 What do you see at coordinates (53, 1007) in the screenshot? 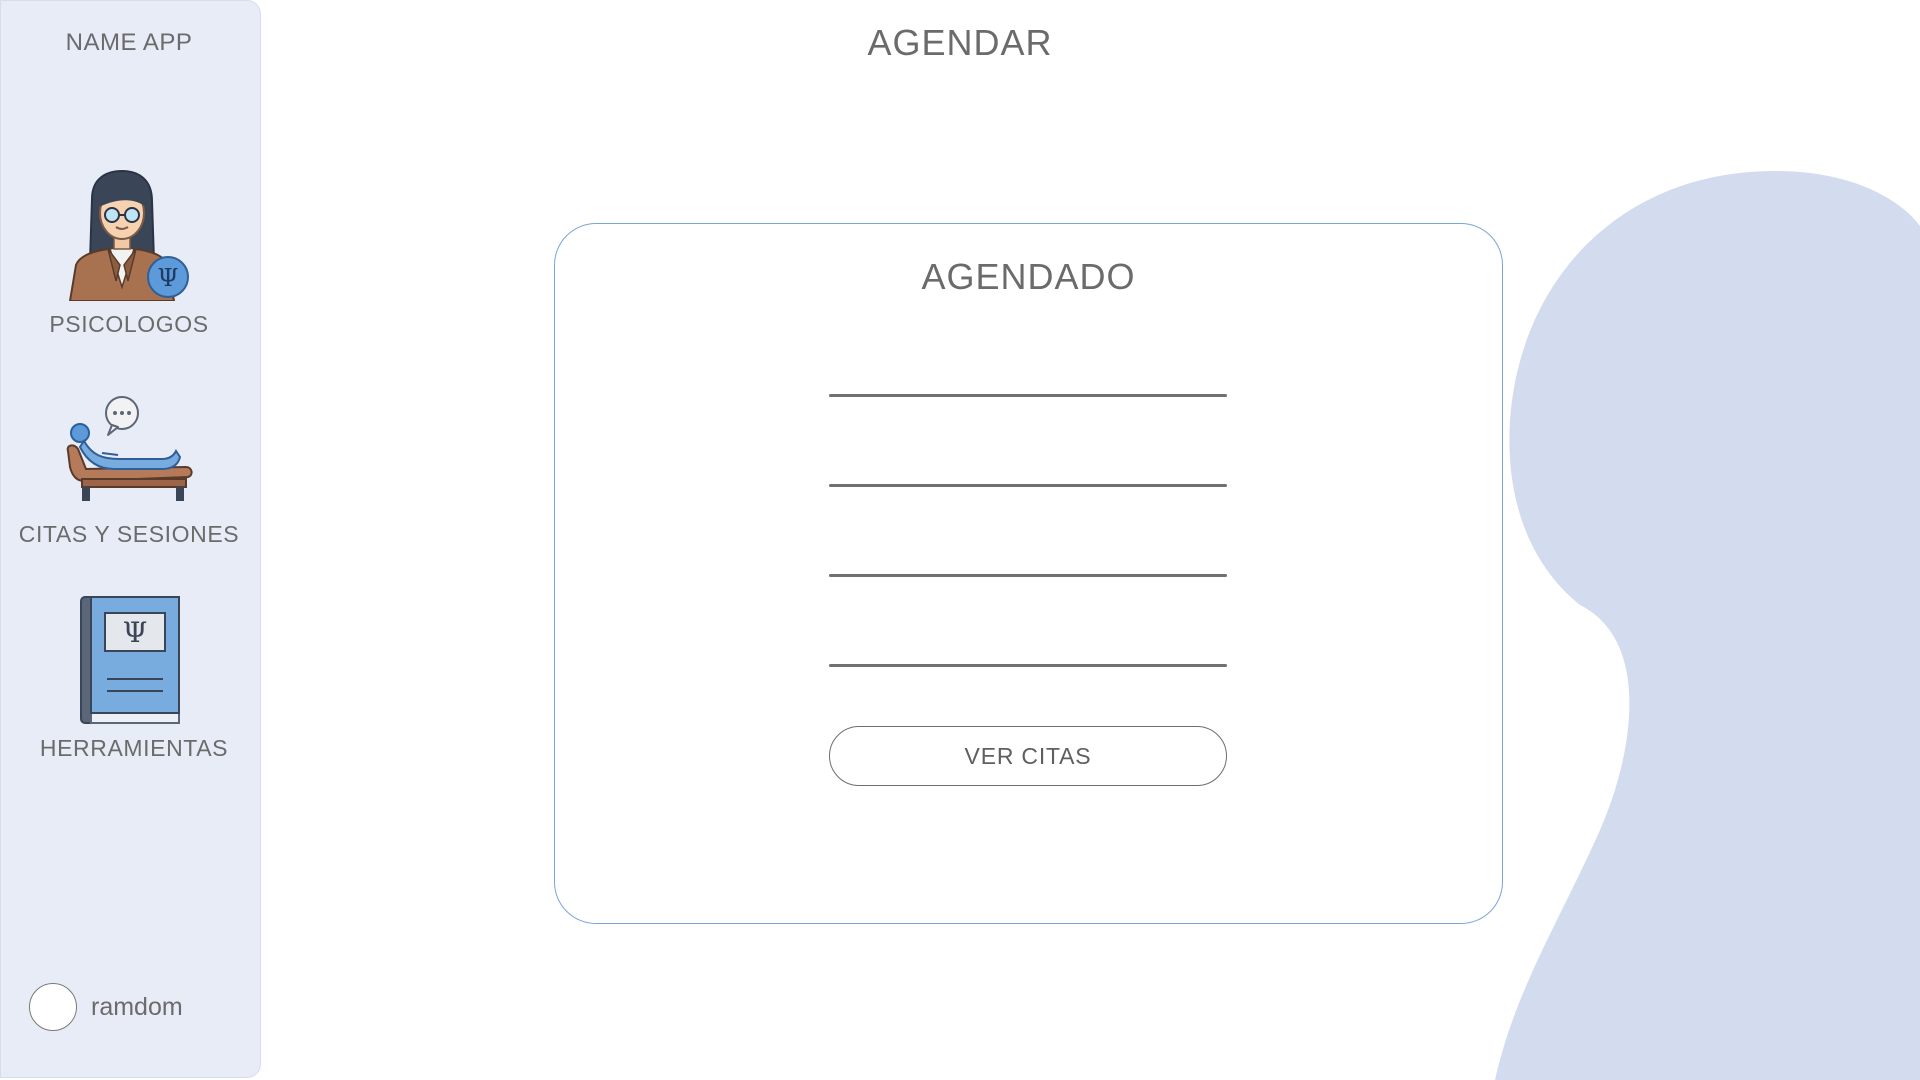
I see `avatar` at bounding box center [53, 1007].